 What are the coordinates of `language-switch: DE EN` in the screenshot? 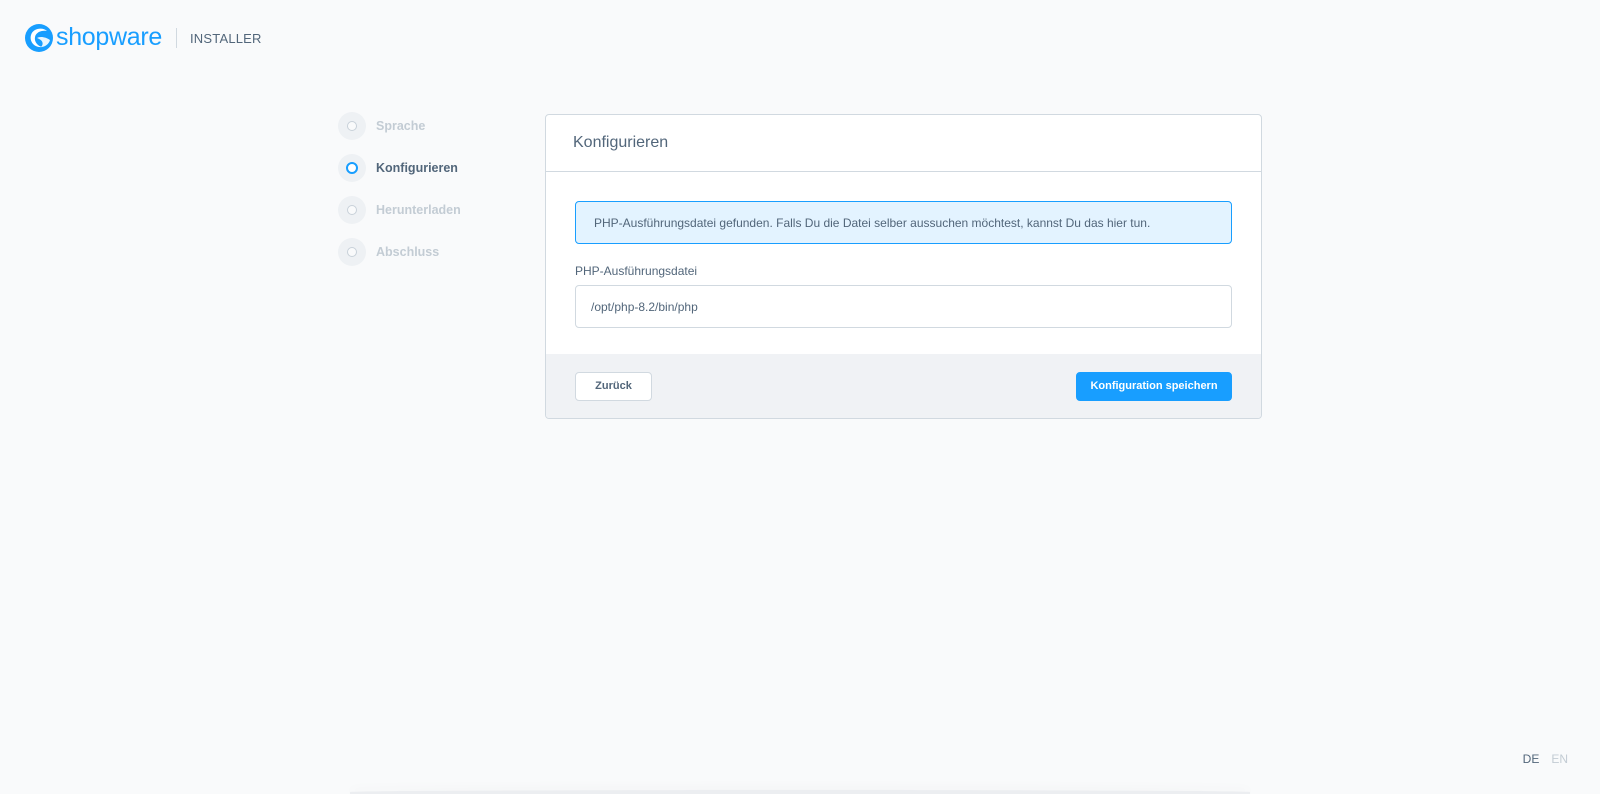 It's located at (1545, 759).